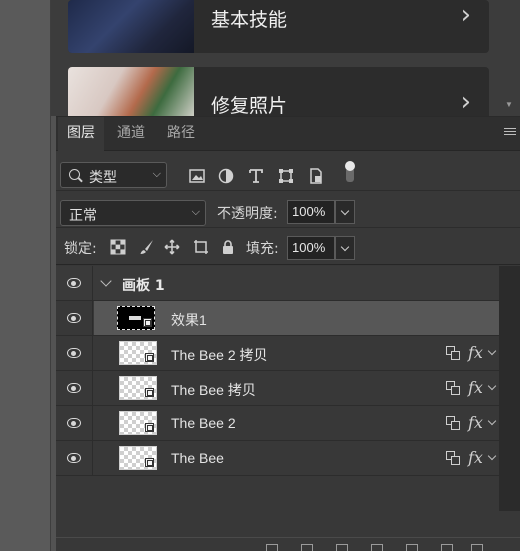 Image resolution: width=520 pixels, height=551 pixels. I want to click on tab-channels: 通道, so click(131, 134).